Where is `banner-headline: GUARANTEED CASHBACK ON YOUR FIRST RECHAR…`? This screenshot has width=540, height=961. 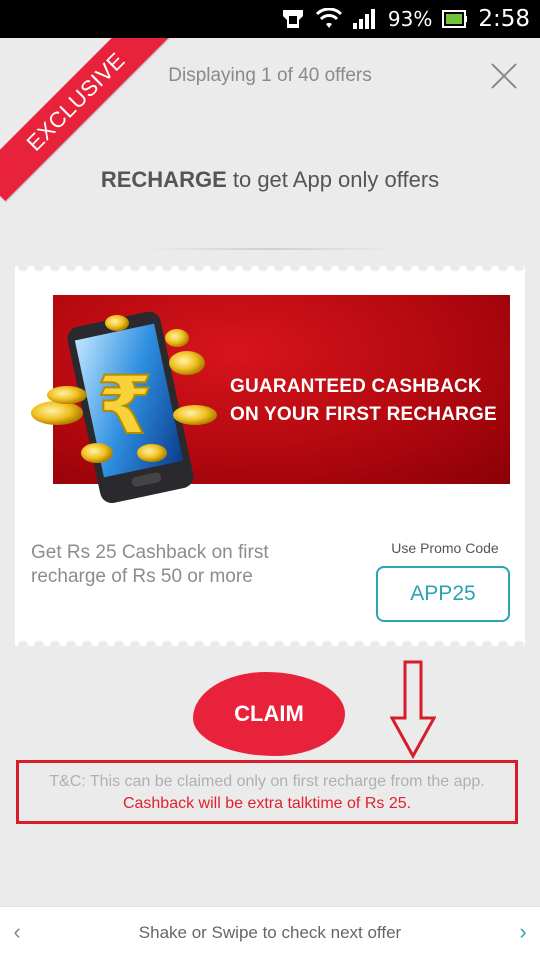 banner-headline: GUARANTEED CASHBACK ON YOUR FIRST RECHAR… is located at coordinates (365, 401).